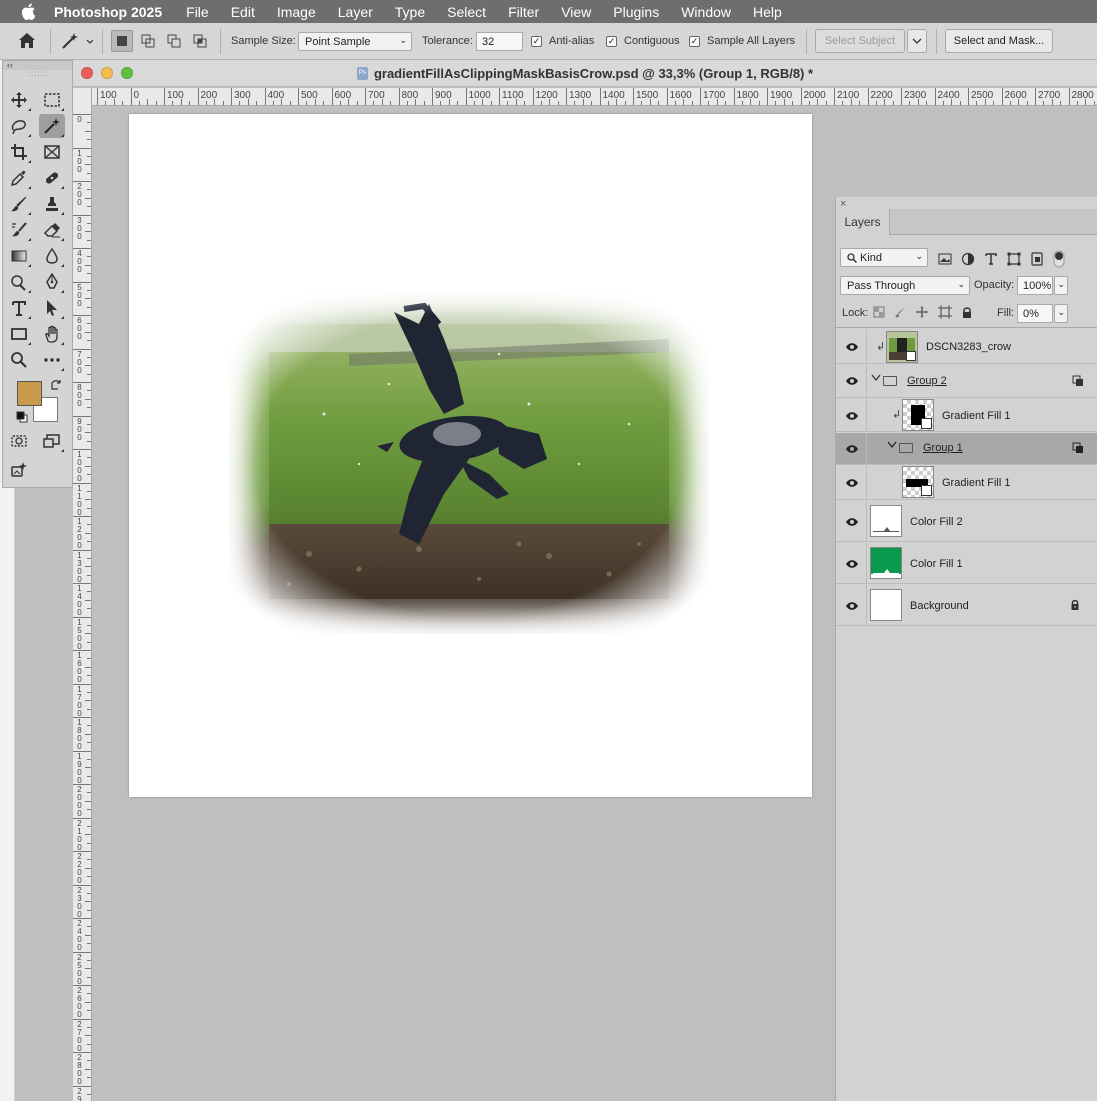 The width and height of the screenshot is (1097, 1101). I want to click on layer-row-dscn3283-crow: ↲ DSCN3283_crow, so click(966, 347).